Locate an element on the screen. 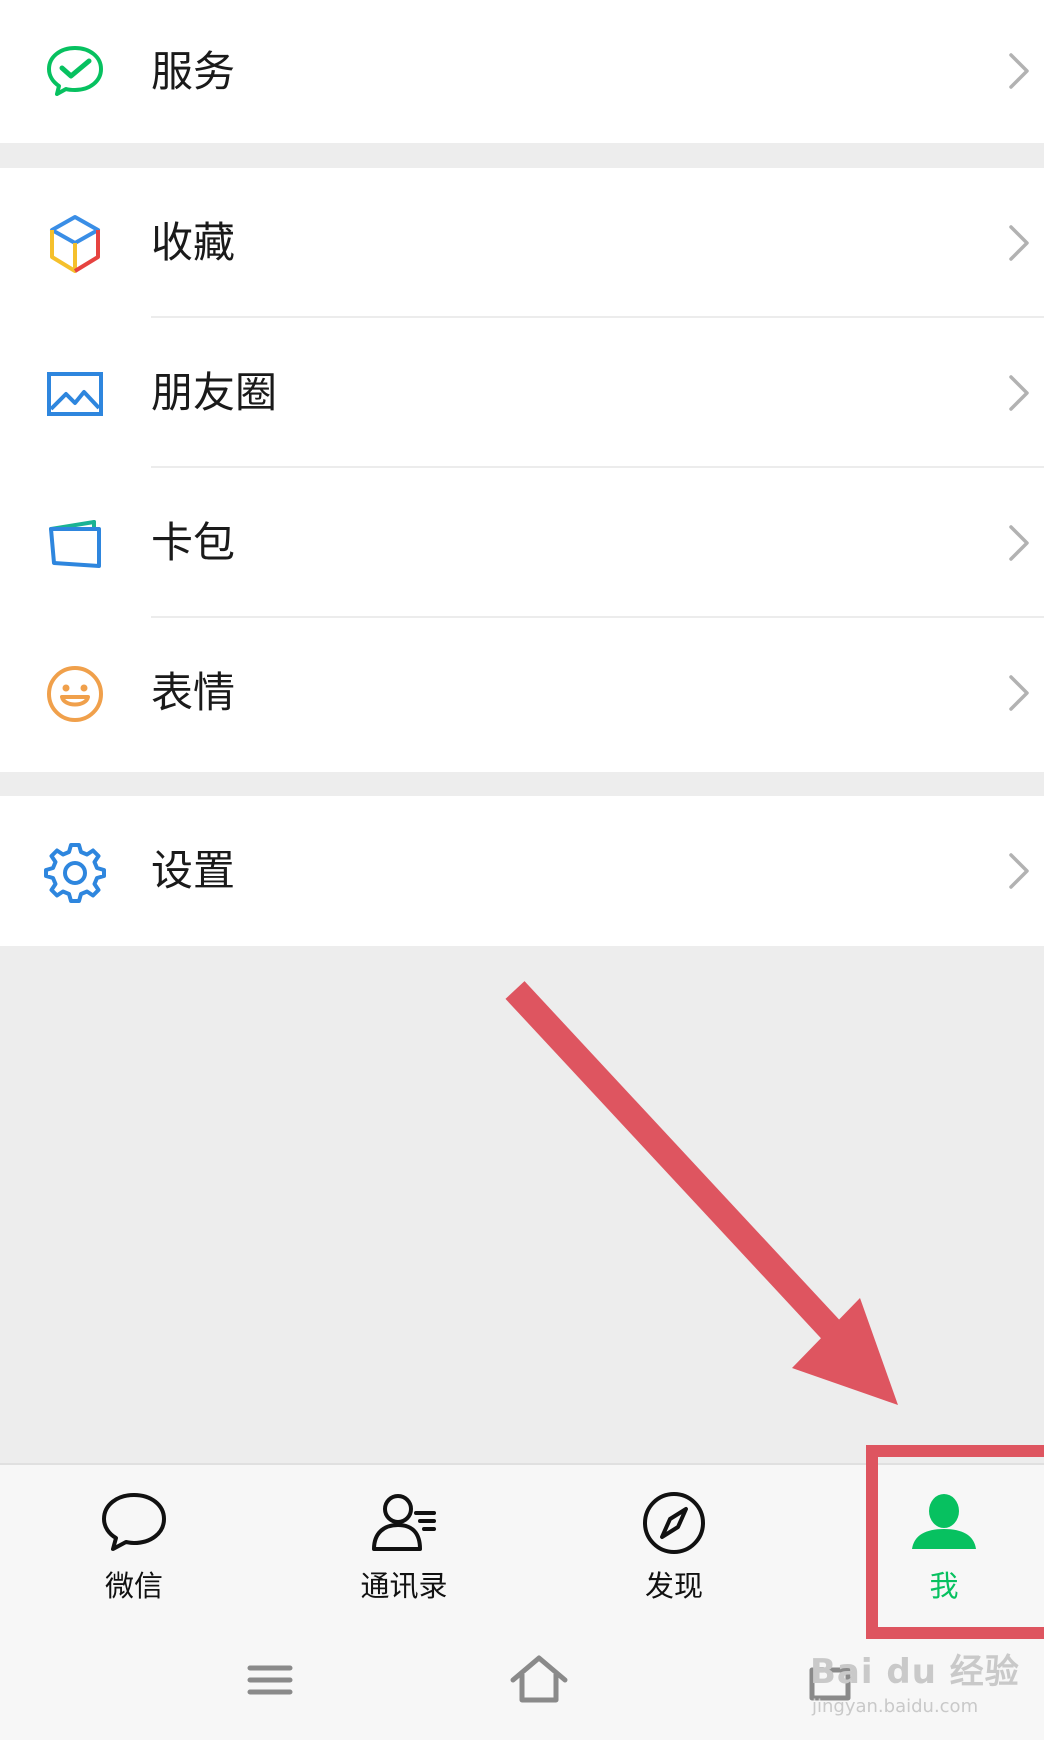 This screenshot has height=1740, width=1044. menu-group-settings: 设置 is located at coordinates (522, 871).